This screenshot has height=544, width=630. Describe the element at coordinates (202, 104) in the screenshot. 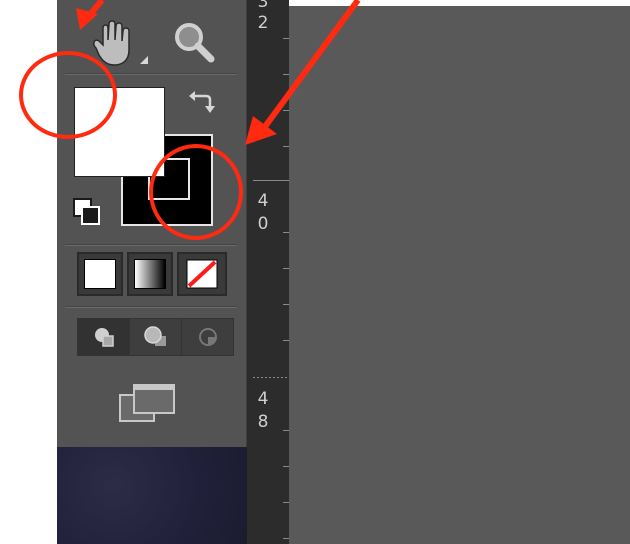

I see `swap-colors-icon` at that location.